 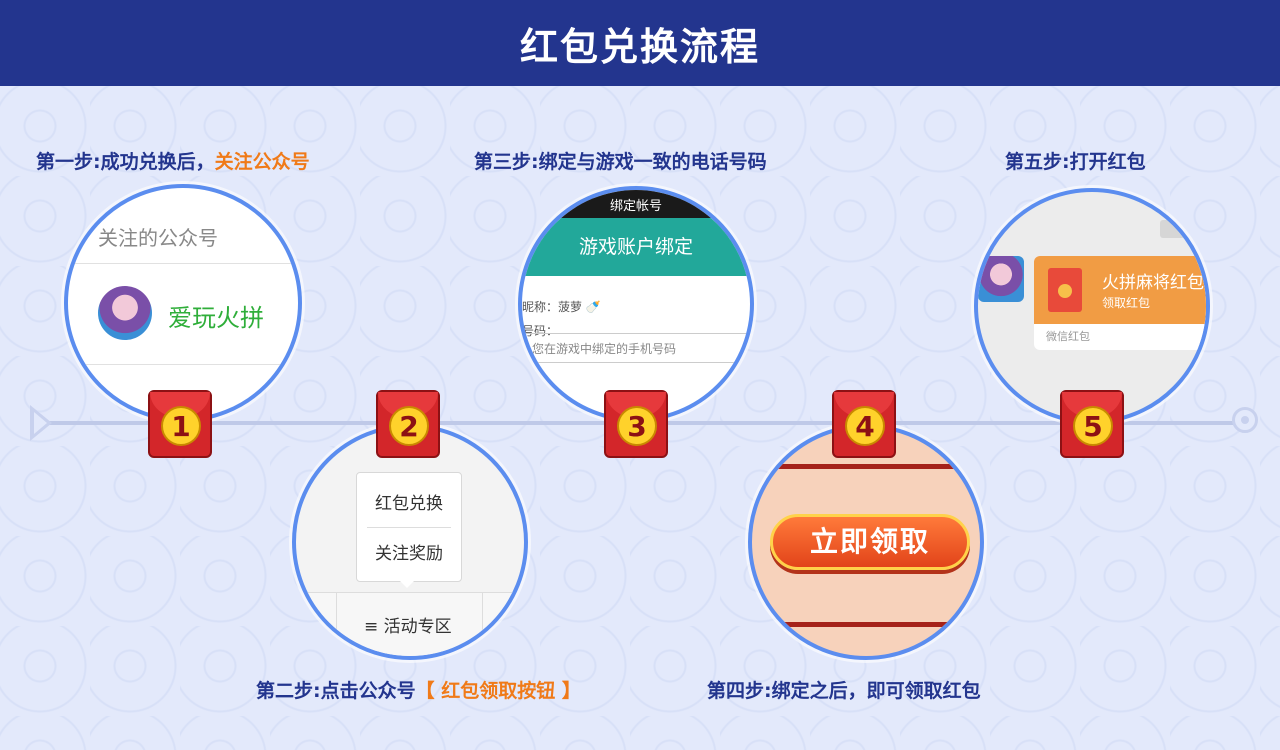 What do you see at coordinates (408, 627) in the screenshot?
I see `menu-bar-item-activity-zone: ≡ 活动专区` at bounding box center [408, 627].